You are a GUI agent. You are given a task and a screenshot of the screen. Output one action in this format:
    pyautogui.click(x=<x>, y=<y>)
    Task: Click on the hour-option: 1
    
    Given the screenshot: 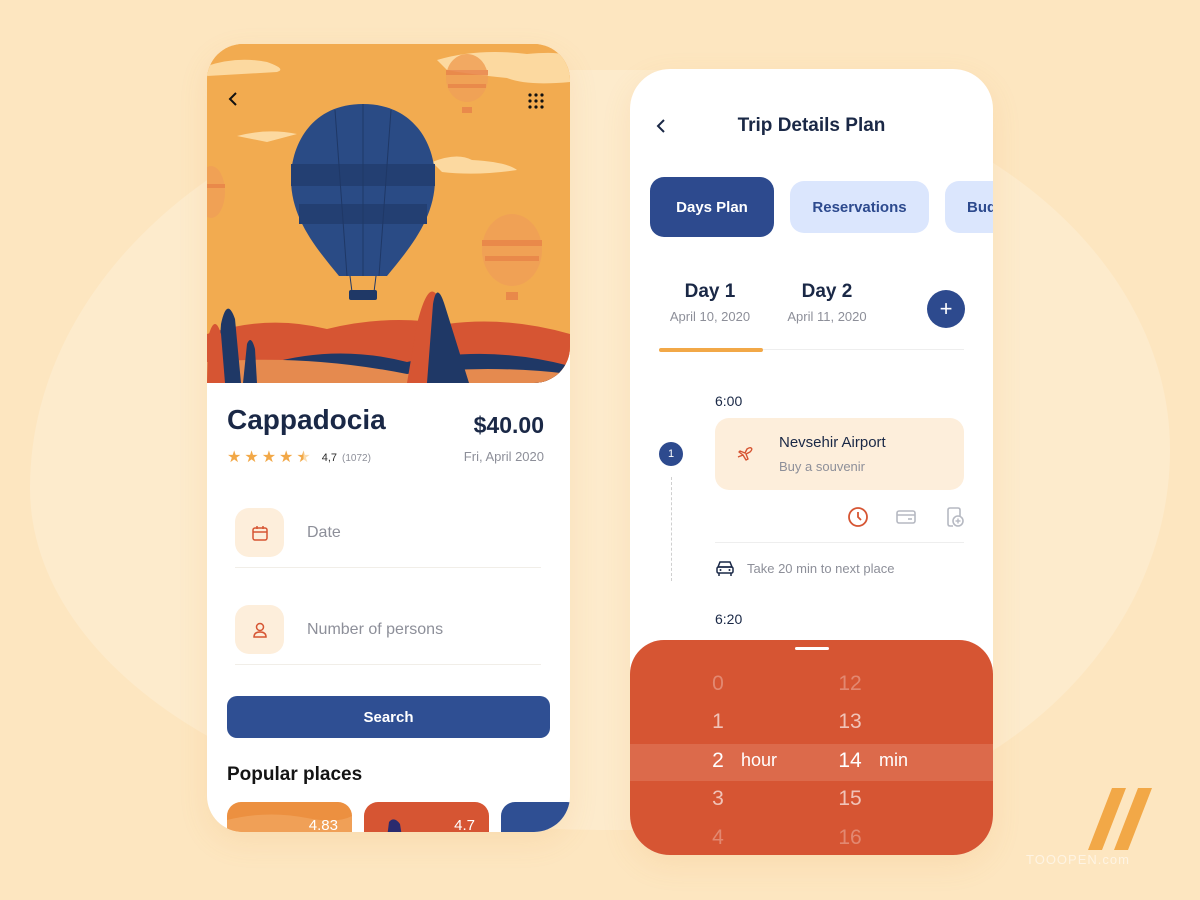 What is the action you would take?
    pyautogui.click(x=718, y=722)
    